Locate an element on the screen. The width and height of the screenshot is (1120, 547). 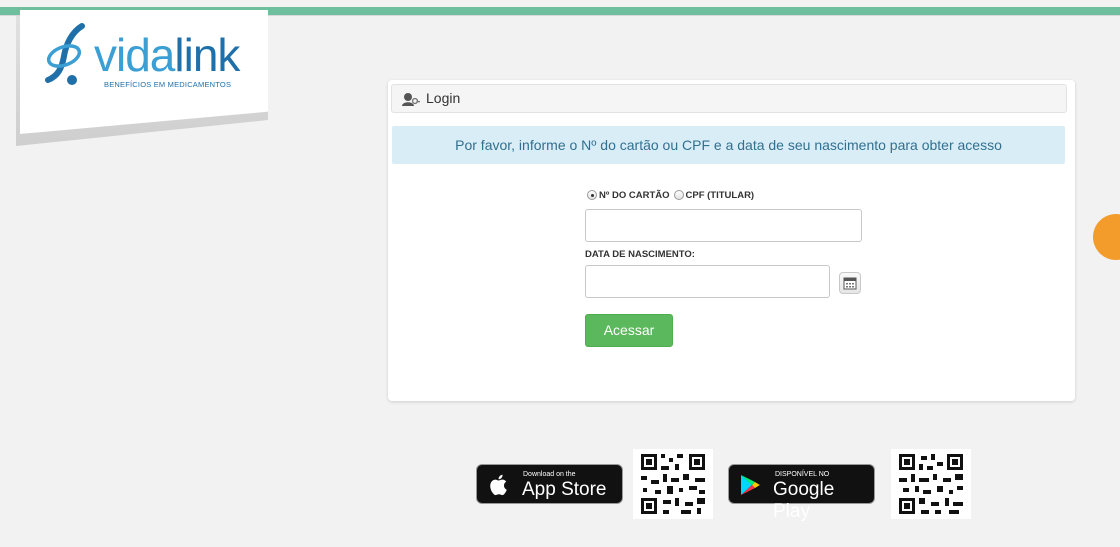
app-store-small-text: Download on the is located at coordinates (549, 474).